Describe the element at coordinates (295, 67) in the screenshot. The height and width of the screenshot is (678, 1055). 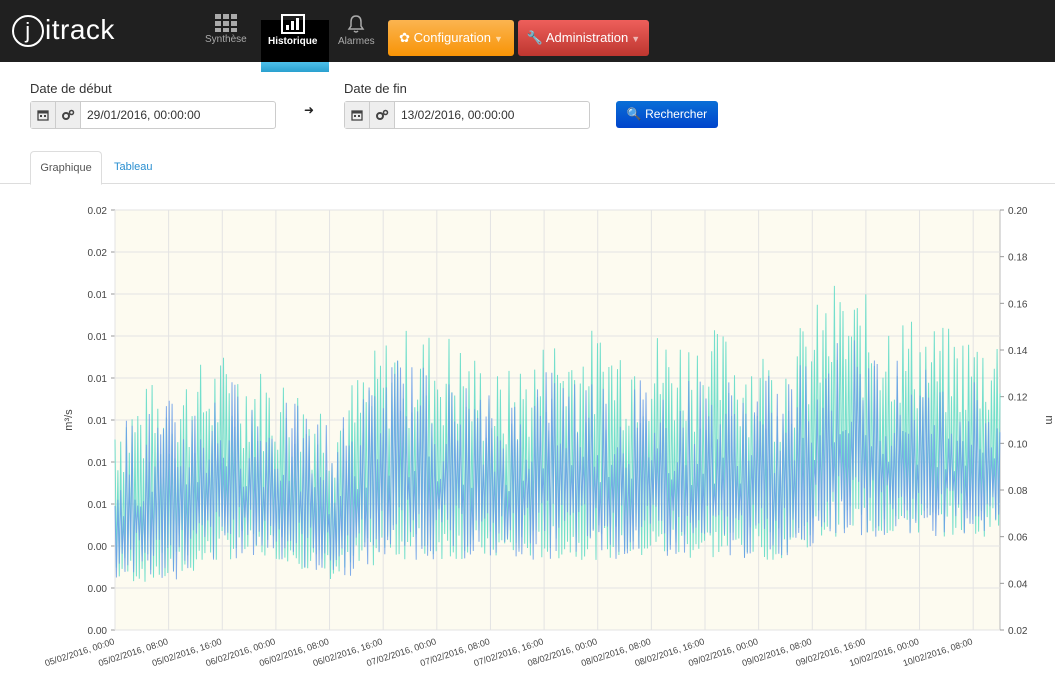
I see `nav-active-indicator` at that location.